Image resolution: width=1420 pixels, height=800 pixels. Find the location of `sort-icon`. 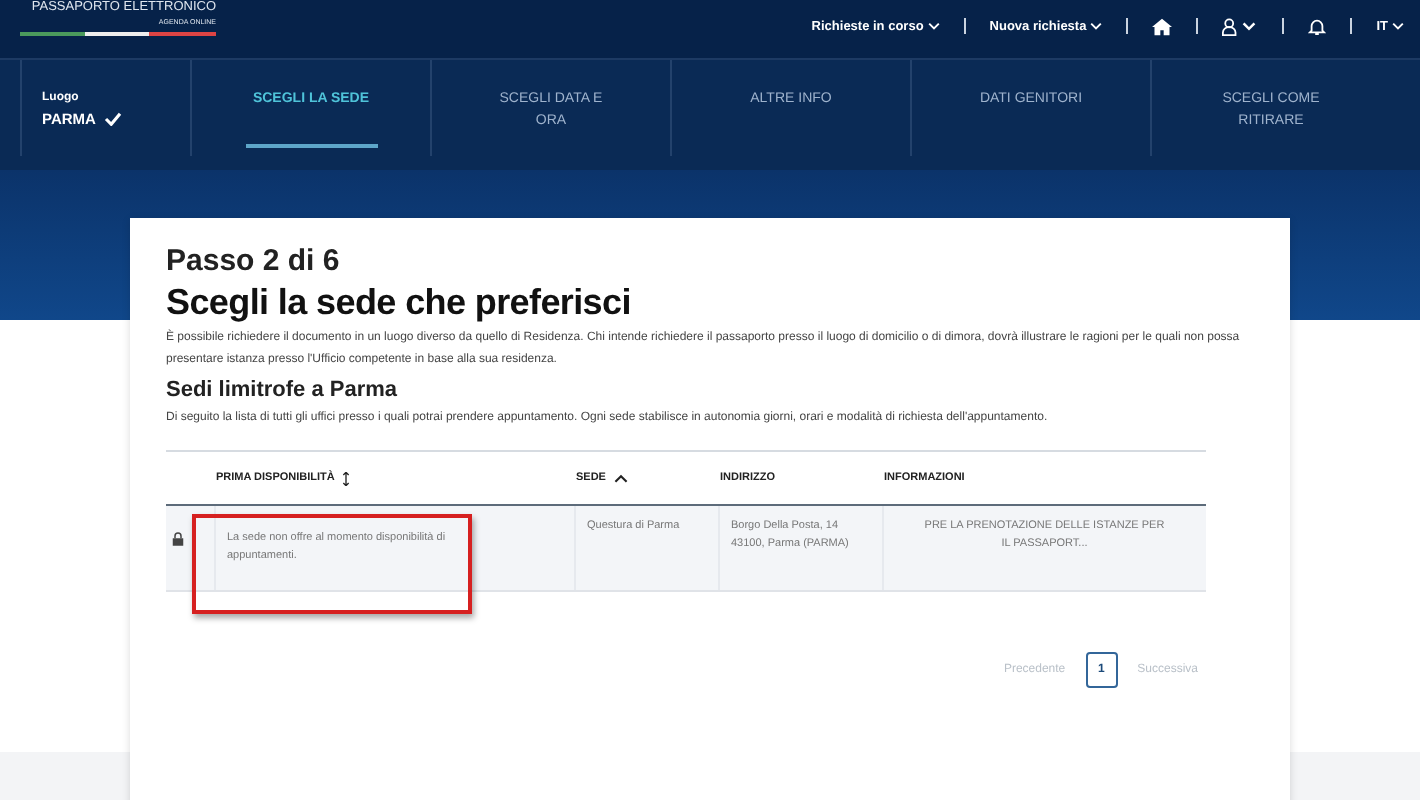

sort-icon is located at coordinates (346, 478).